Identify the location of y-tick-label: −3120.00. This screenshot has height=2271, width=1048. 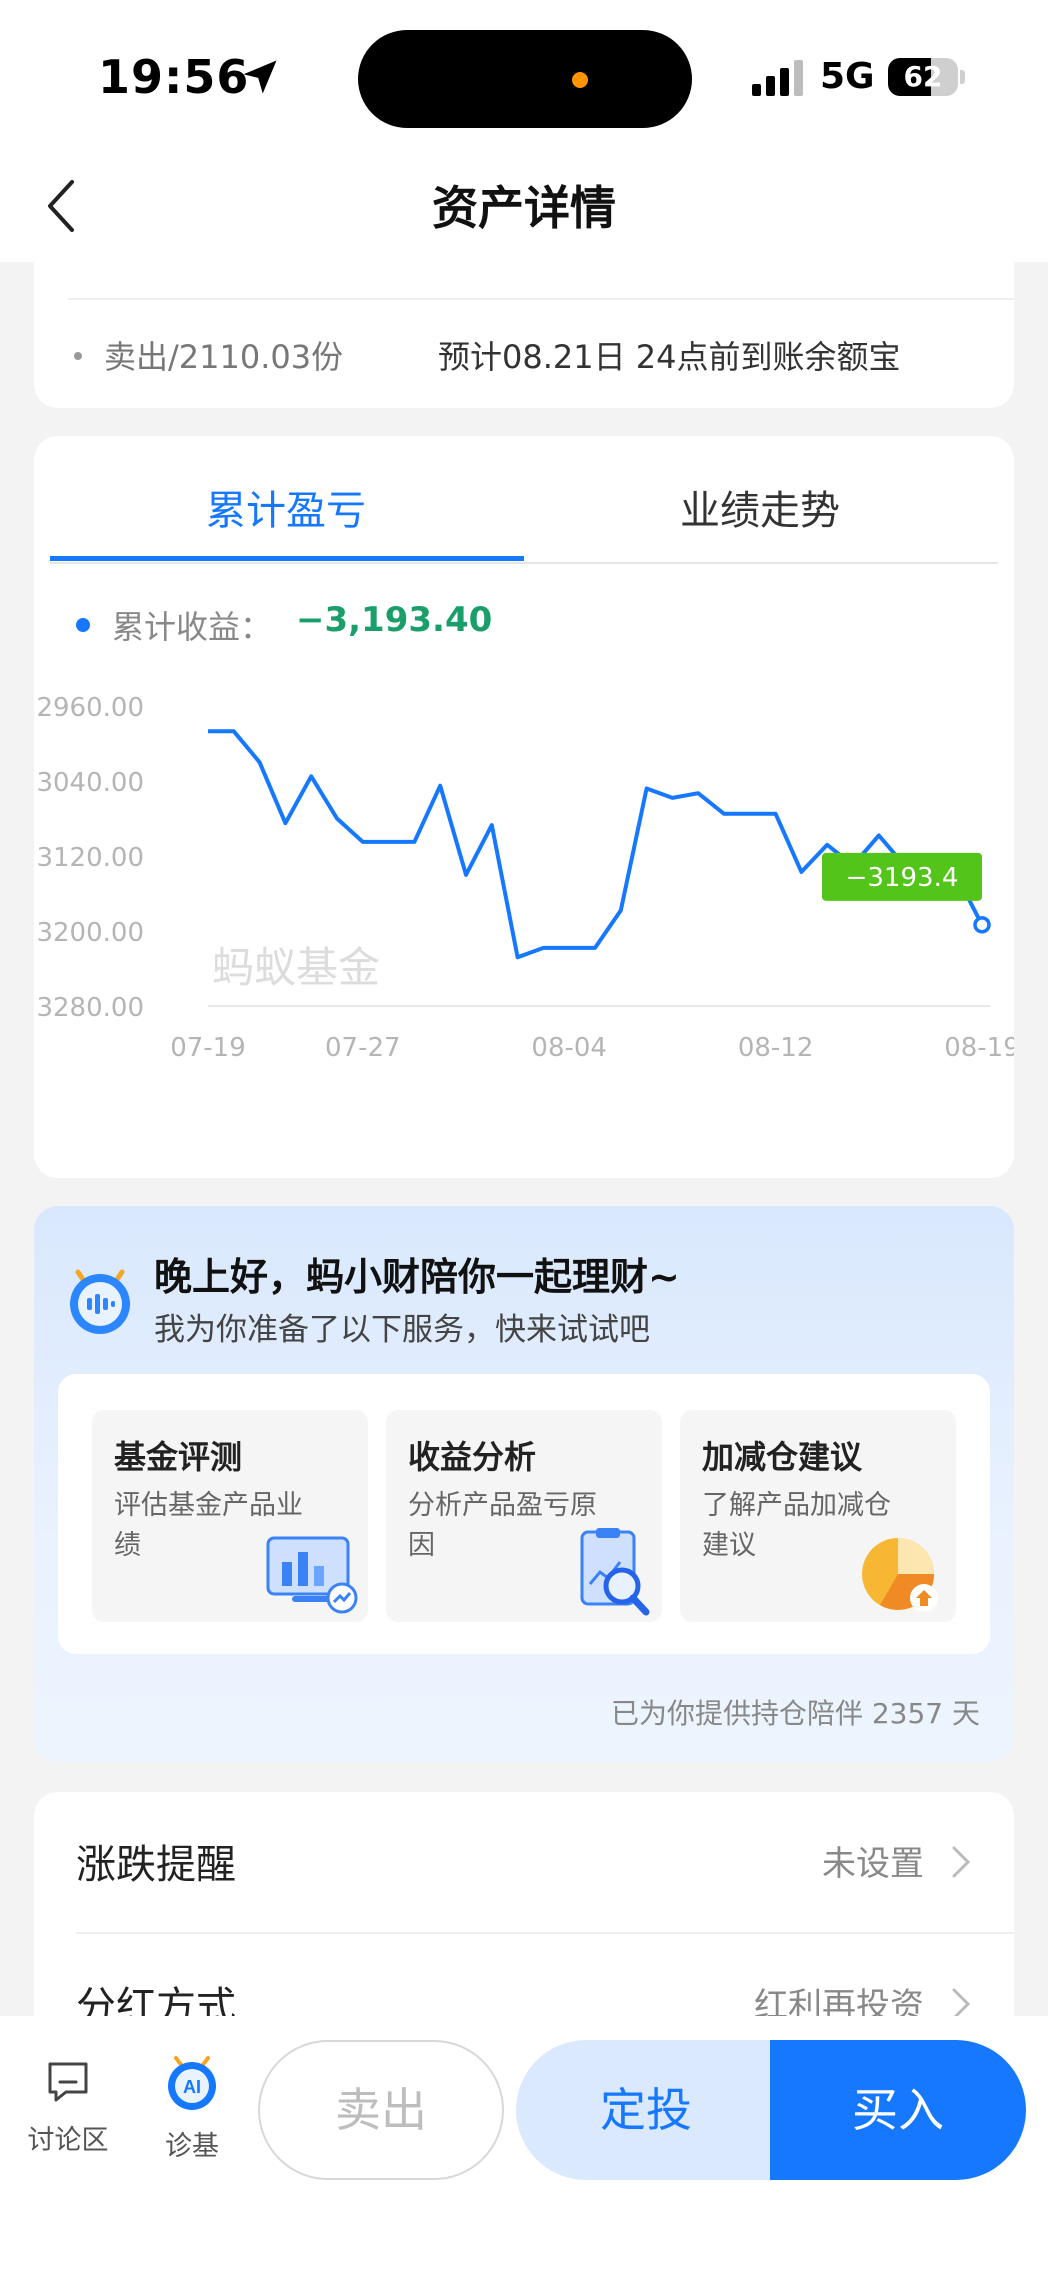
(89, 858).